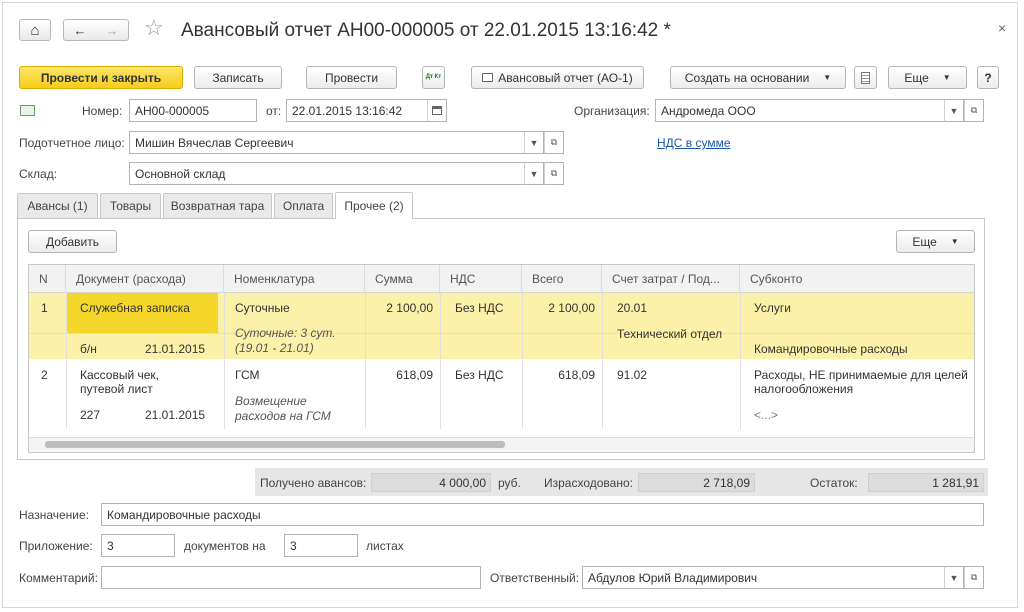 This screenshot has height=612, width=1024. Describe the element at coordinates (225, 546) in the screenshot. I see `docs-on-label: документов на` at that location.